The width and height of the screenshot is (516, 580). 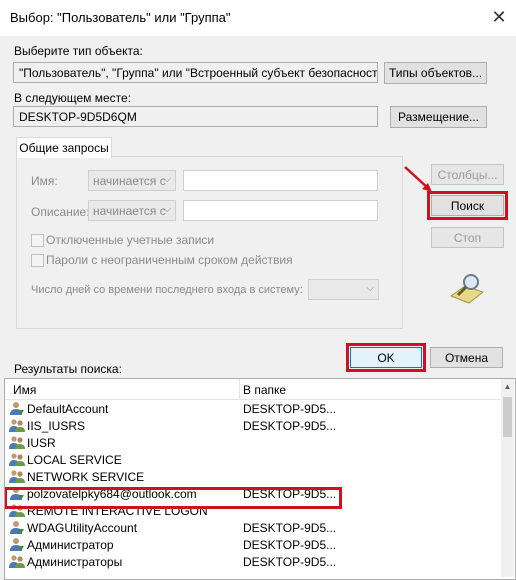 What do you see at coordinates (386, 357) in the screenshot?
I see `ok-button: OK` at bounding box center [386, 357].